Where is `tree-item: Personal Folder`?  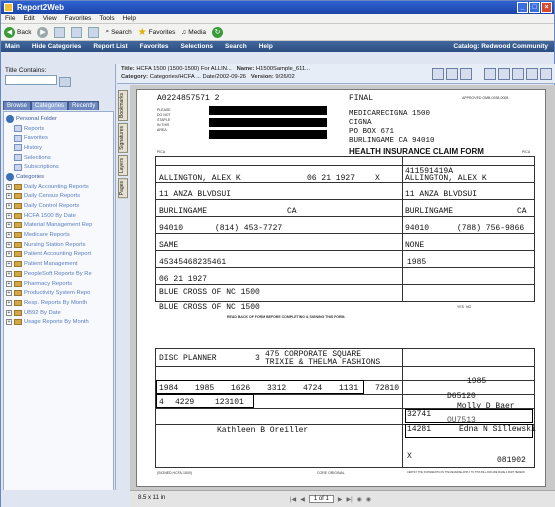 tree-item: Personal Folder is located at coordinates (58, 119).